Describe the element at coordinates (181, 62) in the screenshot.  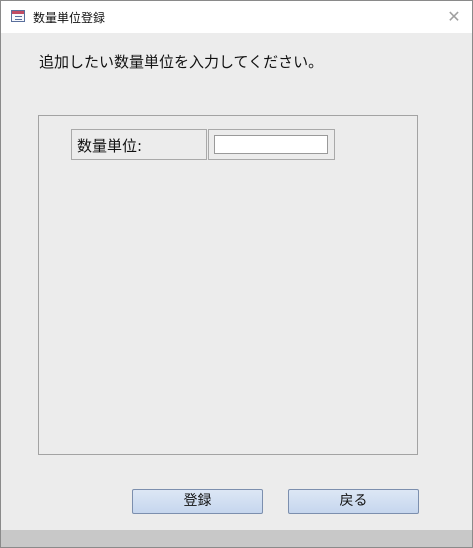
I see `instruction-text: 追加したい数量単位を入力してください。` at that location.